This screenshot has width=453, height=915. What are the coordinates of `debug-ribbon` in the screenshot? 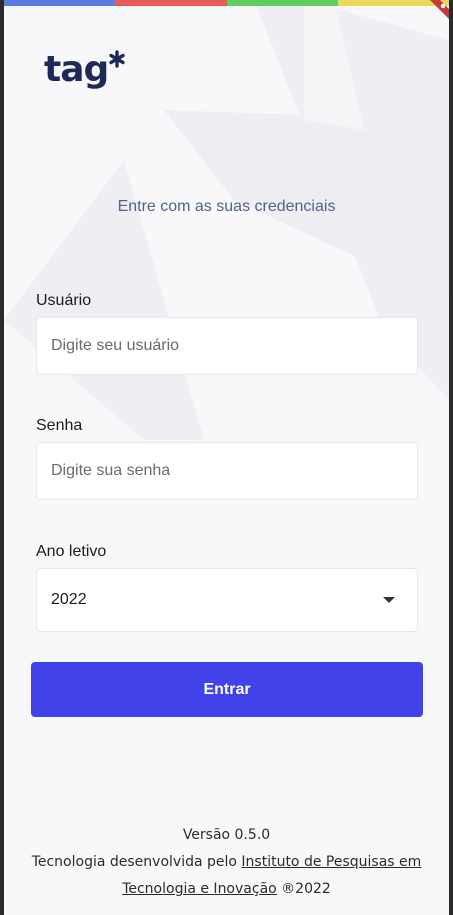 It's located at (439, 9).